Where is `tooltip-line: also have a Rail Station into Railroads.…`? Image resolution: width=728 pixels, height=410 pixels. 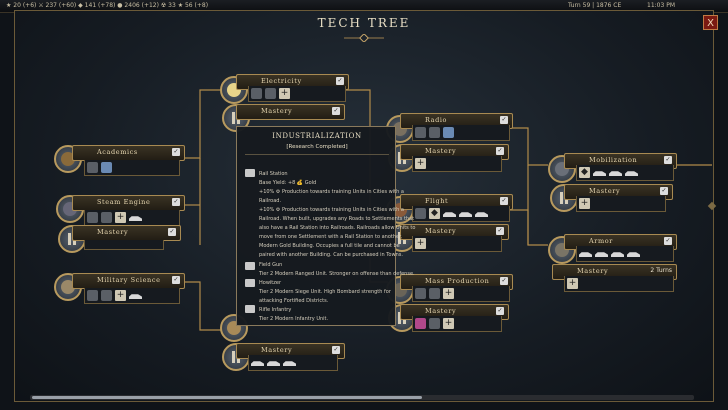 tooltip-line: also have a Rail Station into Railroads.… is located at coordinates (337, 228).